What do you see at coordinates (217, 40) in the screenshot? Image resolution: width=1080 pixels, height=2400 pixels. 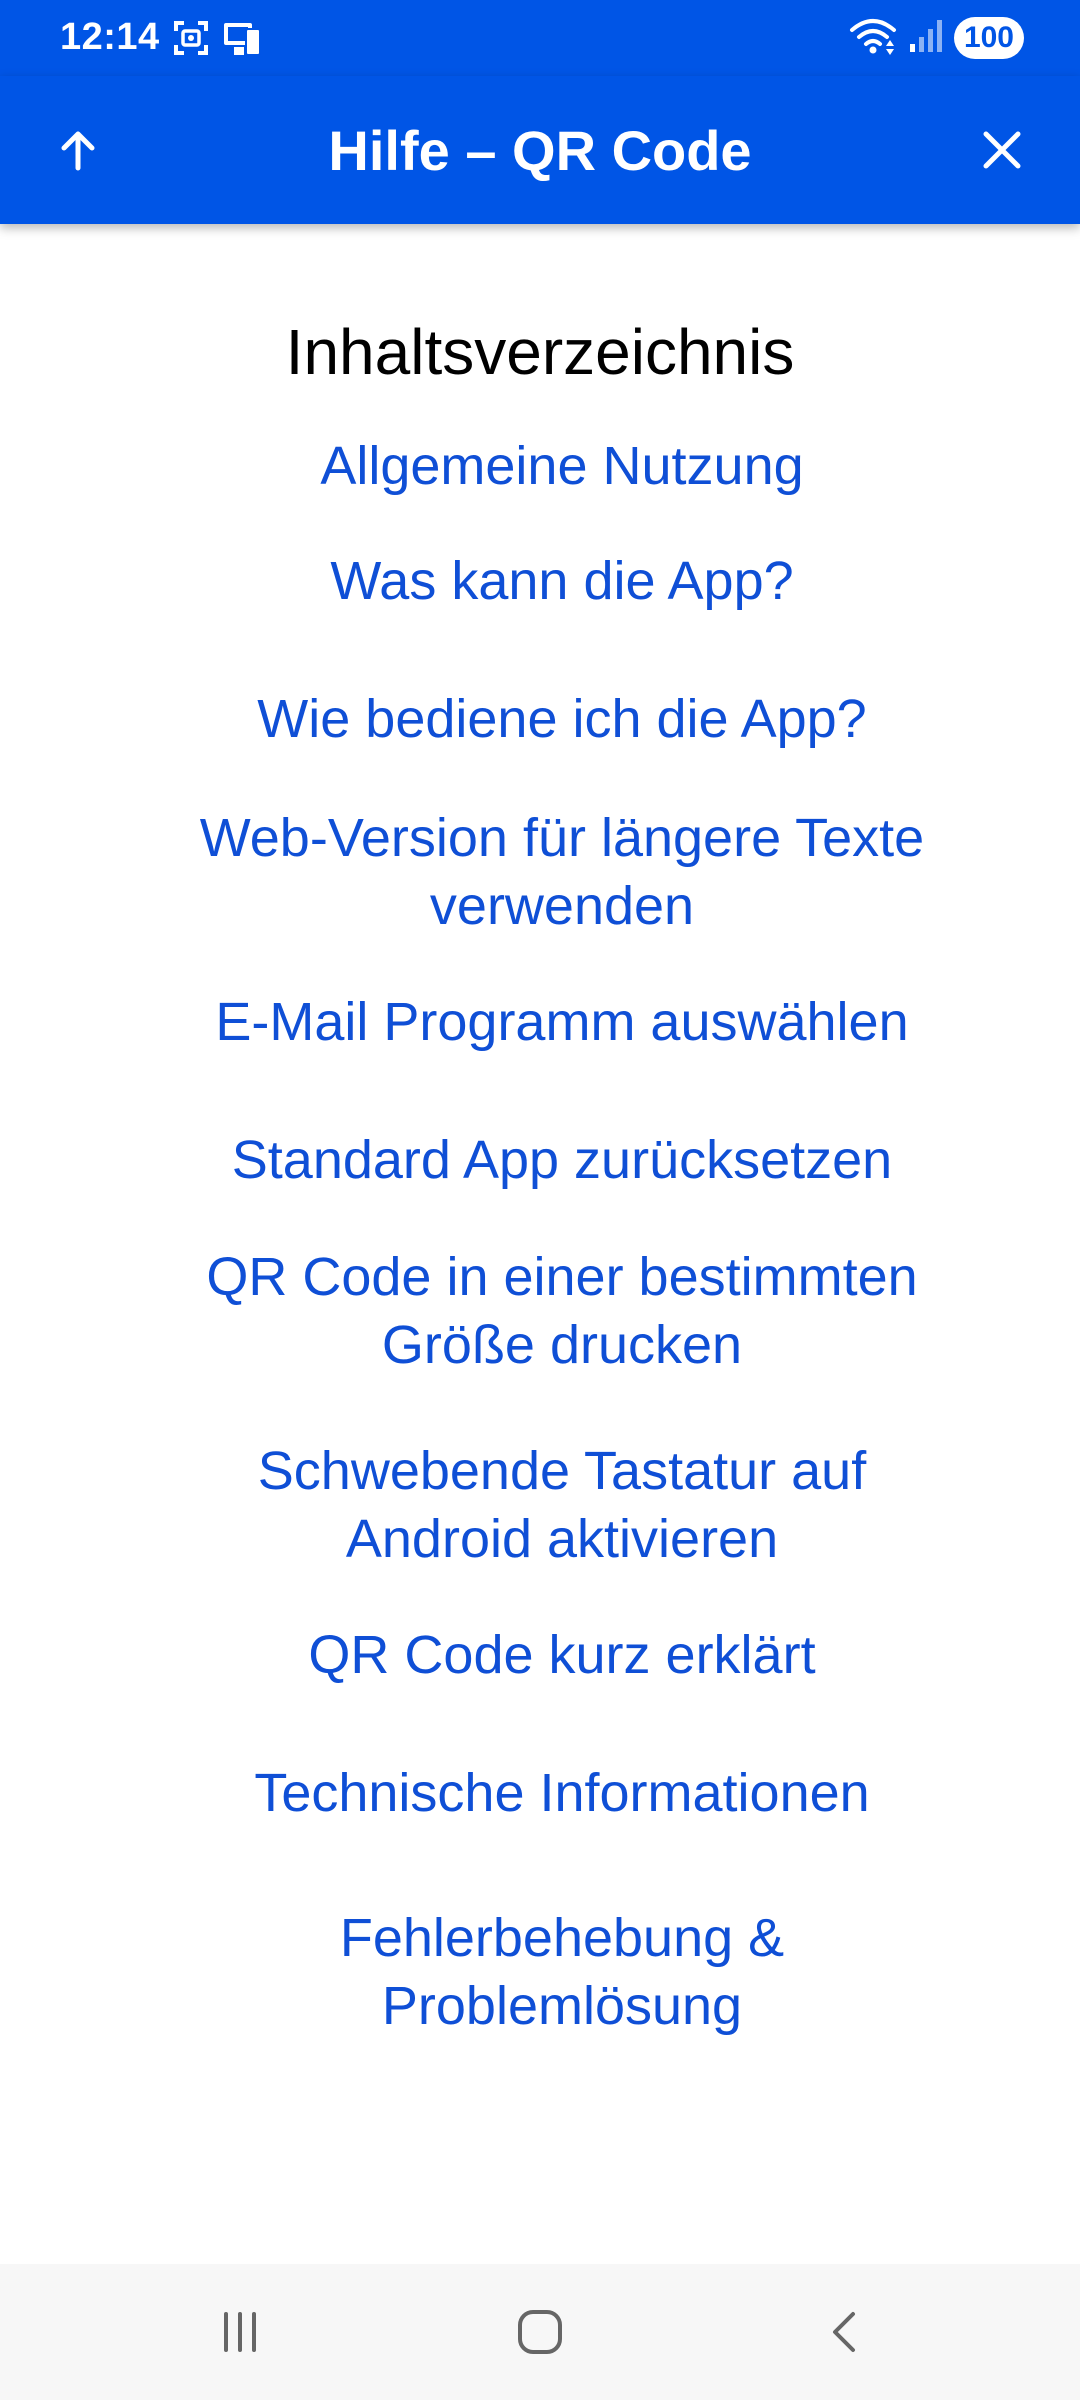 I see `status-notification-icons` at bounding box center [217, 40].